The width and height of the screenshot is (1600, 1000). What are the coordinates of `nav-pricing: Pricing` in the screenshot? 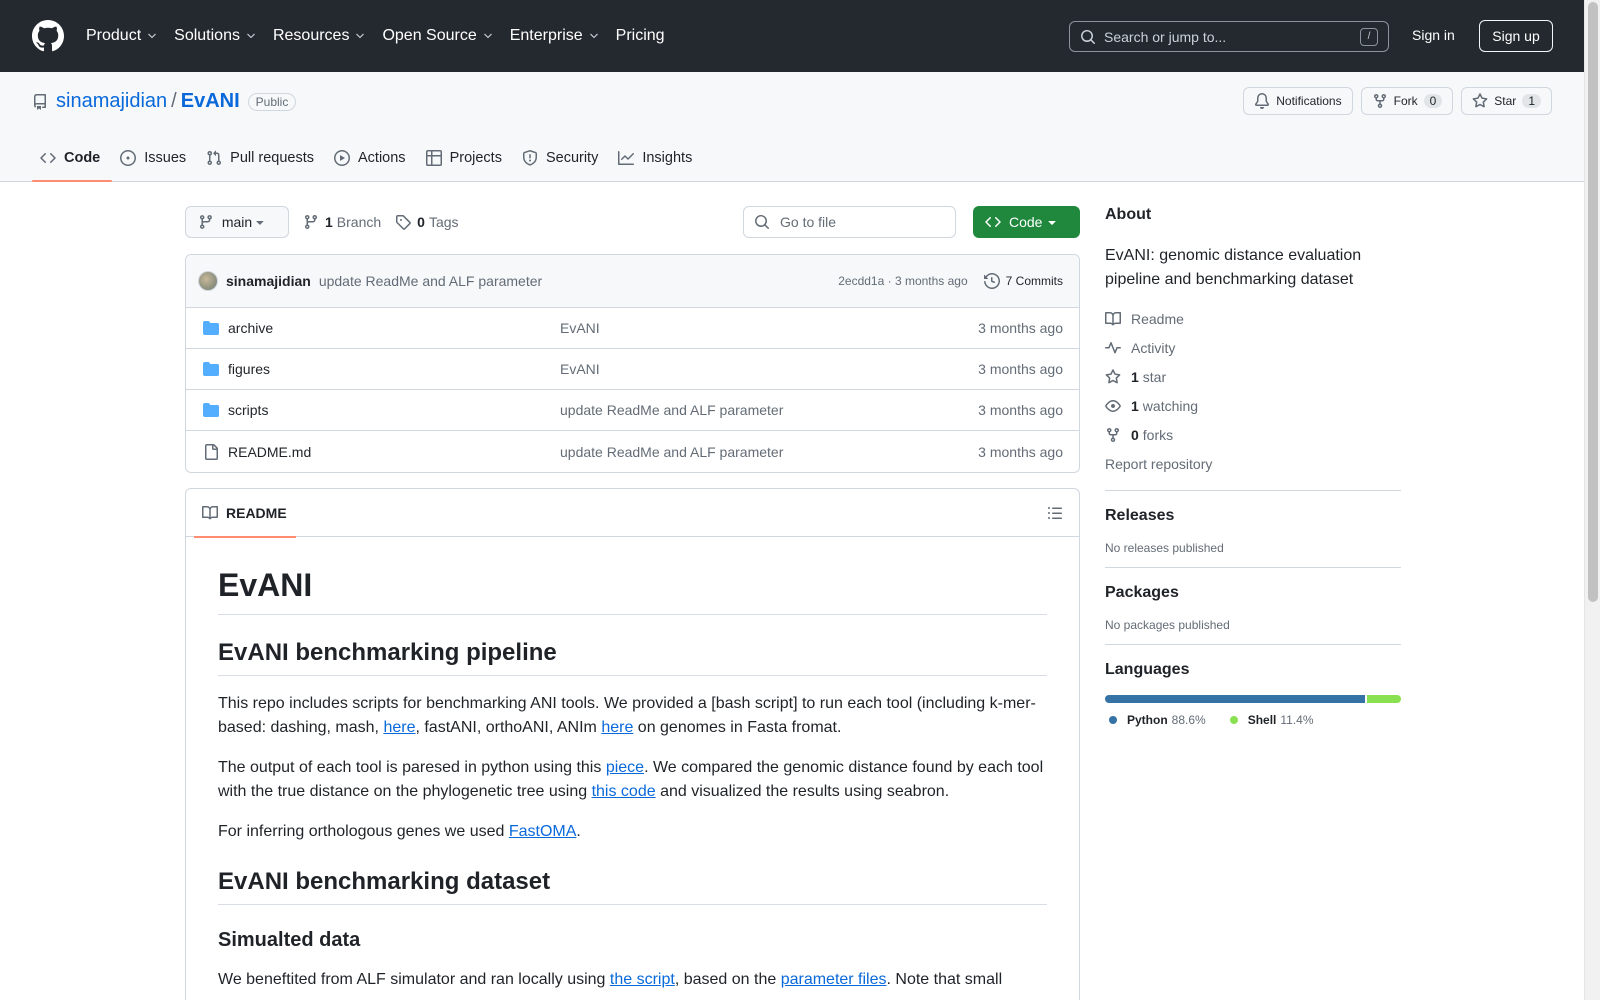 It's located at (640, 36).